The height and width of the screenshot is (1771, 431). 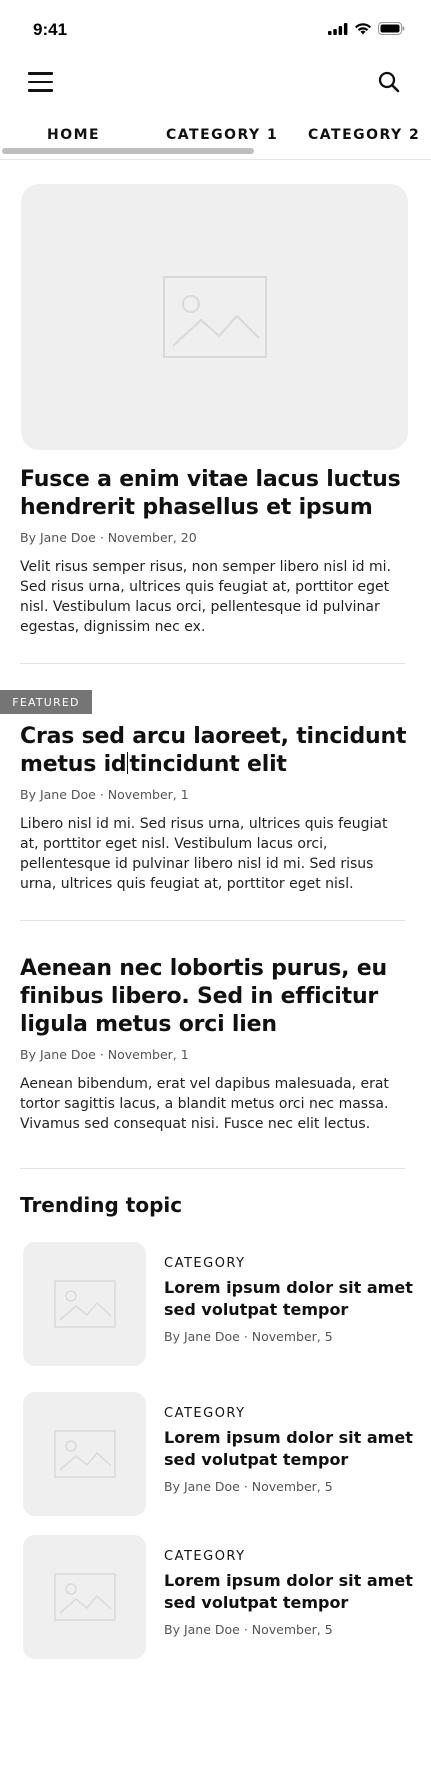 What do you see at coordinates (46, 702) in the screenshot?
I see `featured-badge: FEATURED` at bounding box center [46, 702].